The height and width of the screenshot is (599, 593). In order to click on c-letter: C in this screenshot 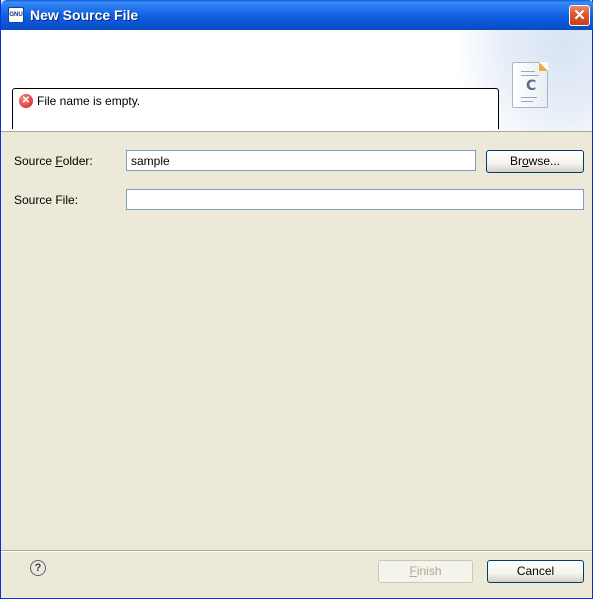, I will do `click(531, 86)`.